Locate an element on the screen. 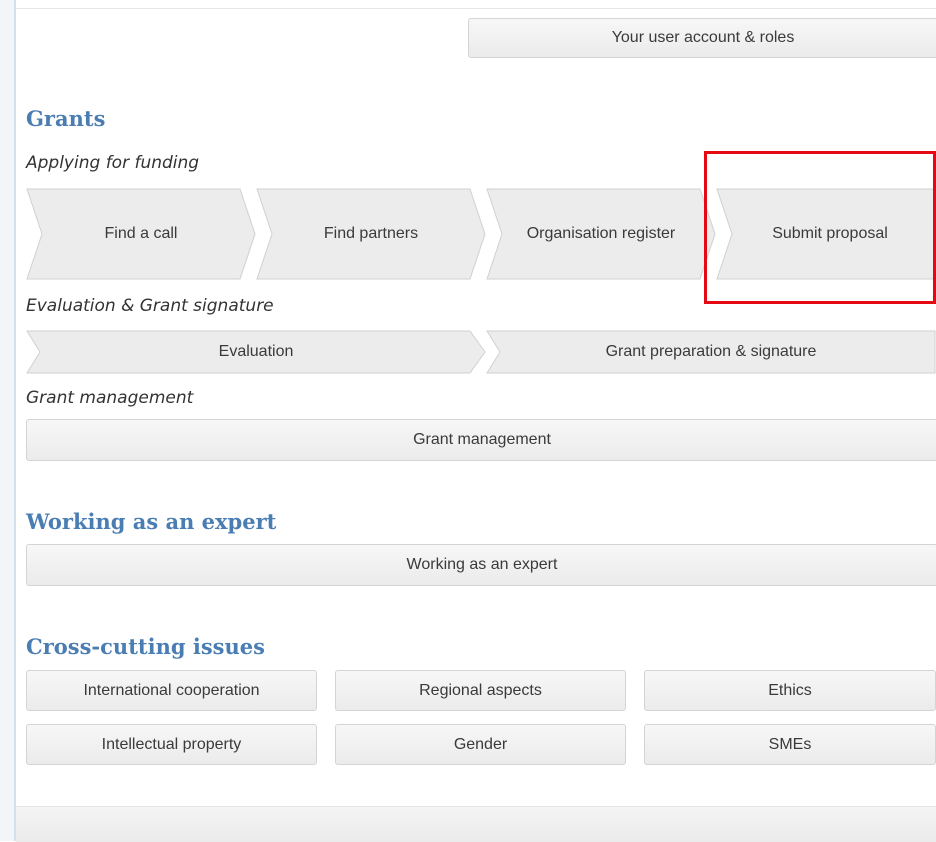 This screenshot has height=842, width=936. step-label: Organisation register is located at coordinates (601, 233).